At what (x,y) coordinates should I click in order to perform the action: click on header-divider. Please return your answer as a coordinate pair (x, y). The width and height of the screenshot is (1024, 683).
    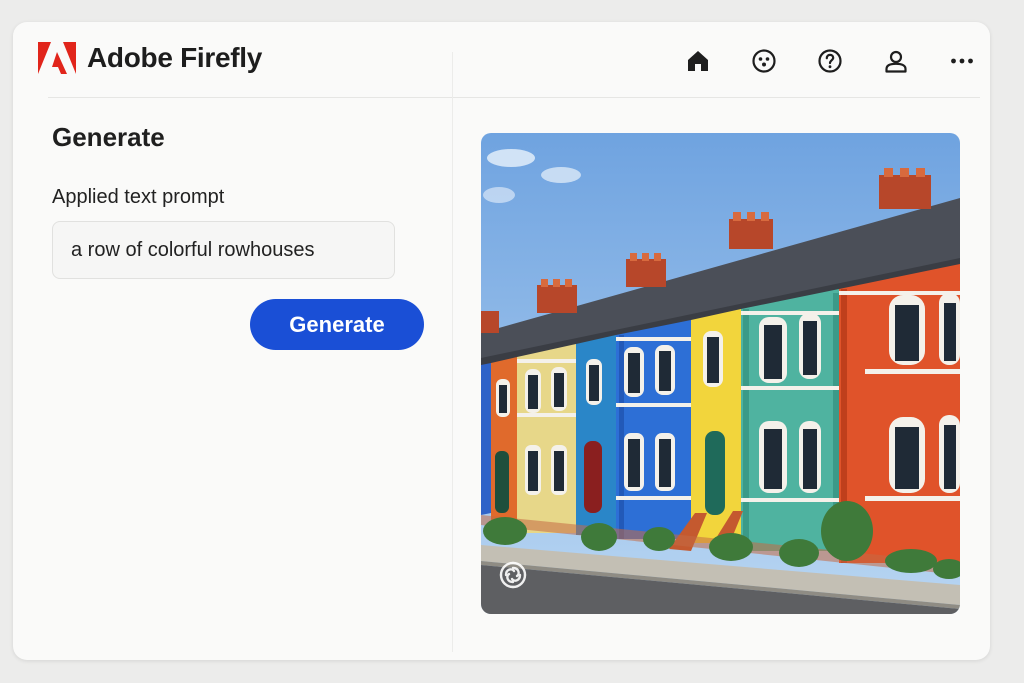
    Looking at the image, I should click on (514, 97).